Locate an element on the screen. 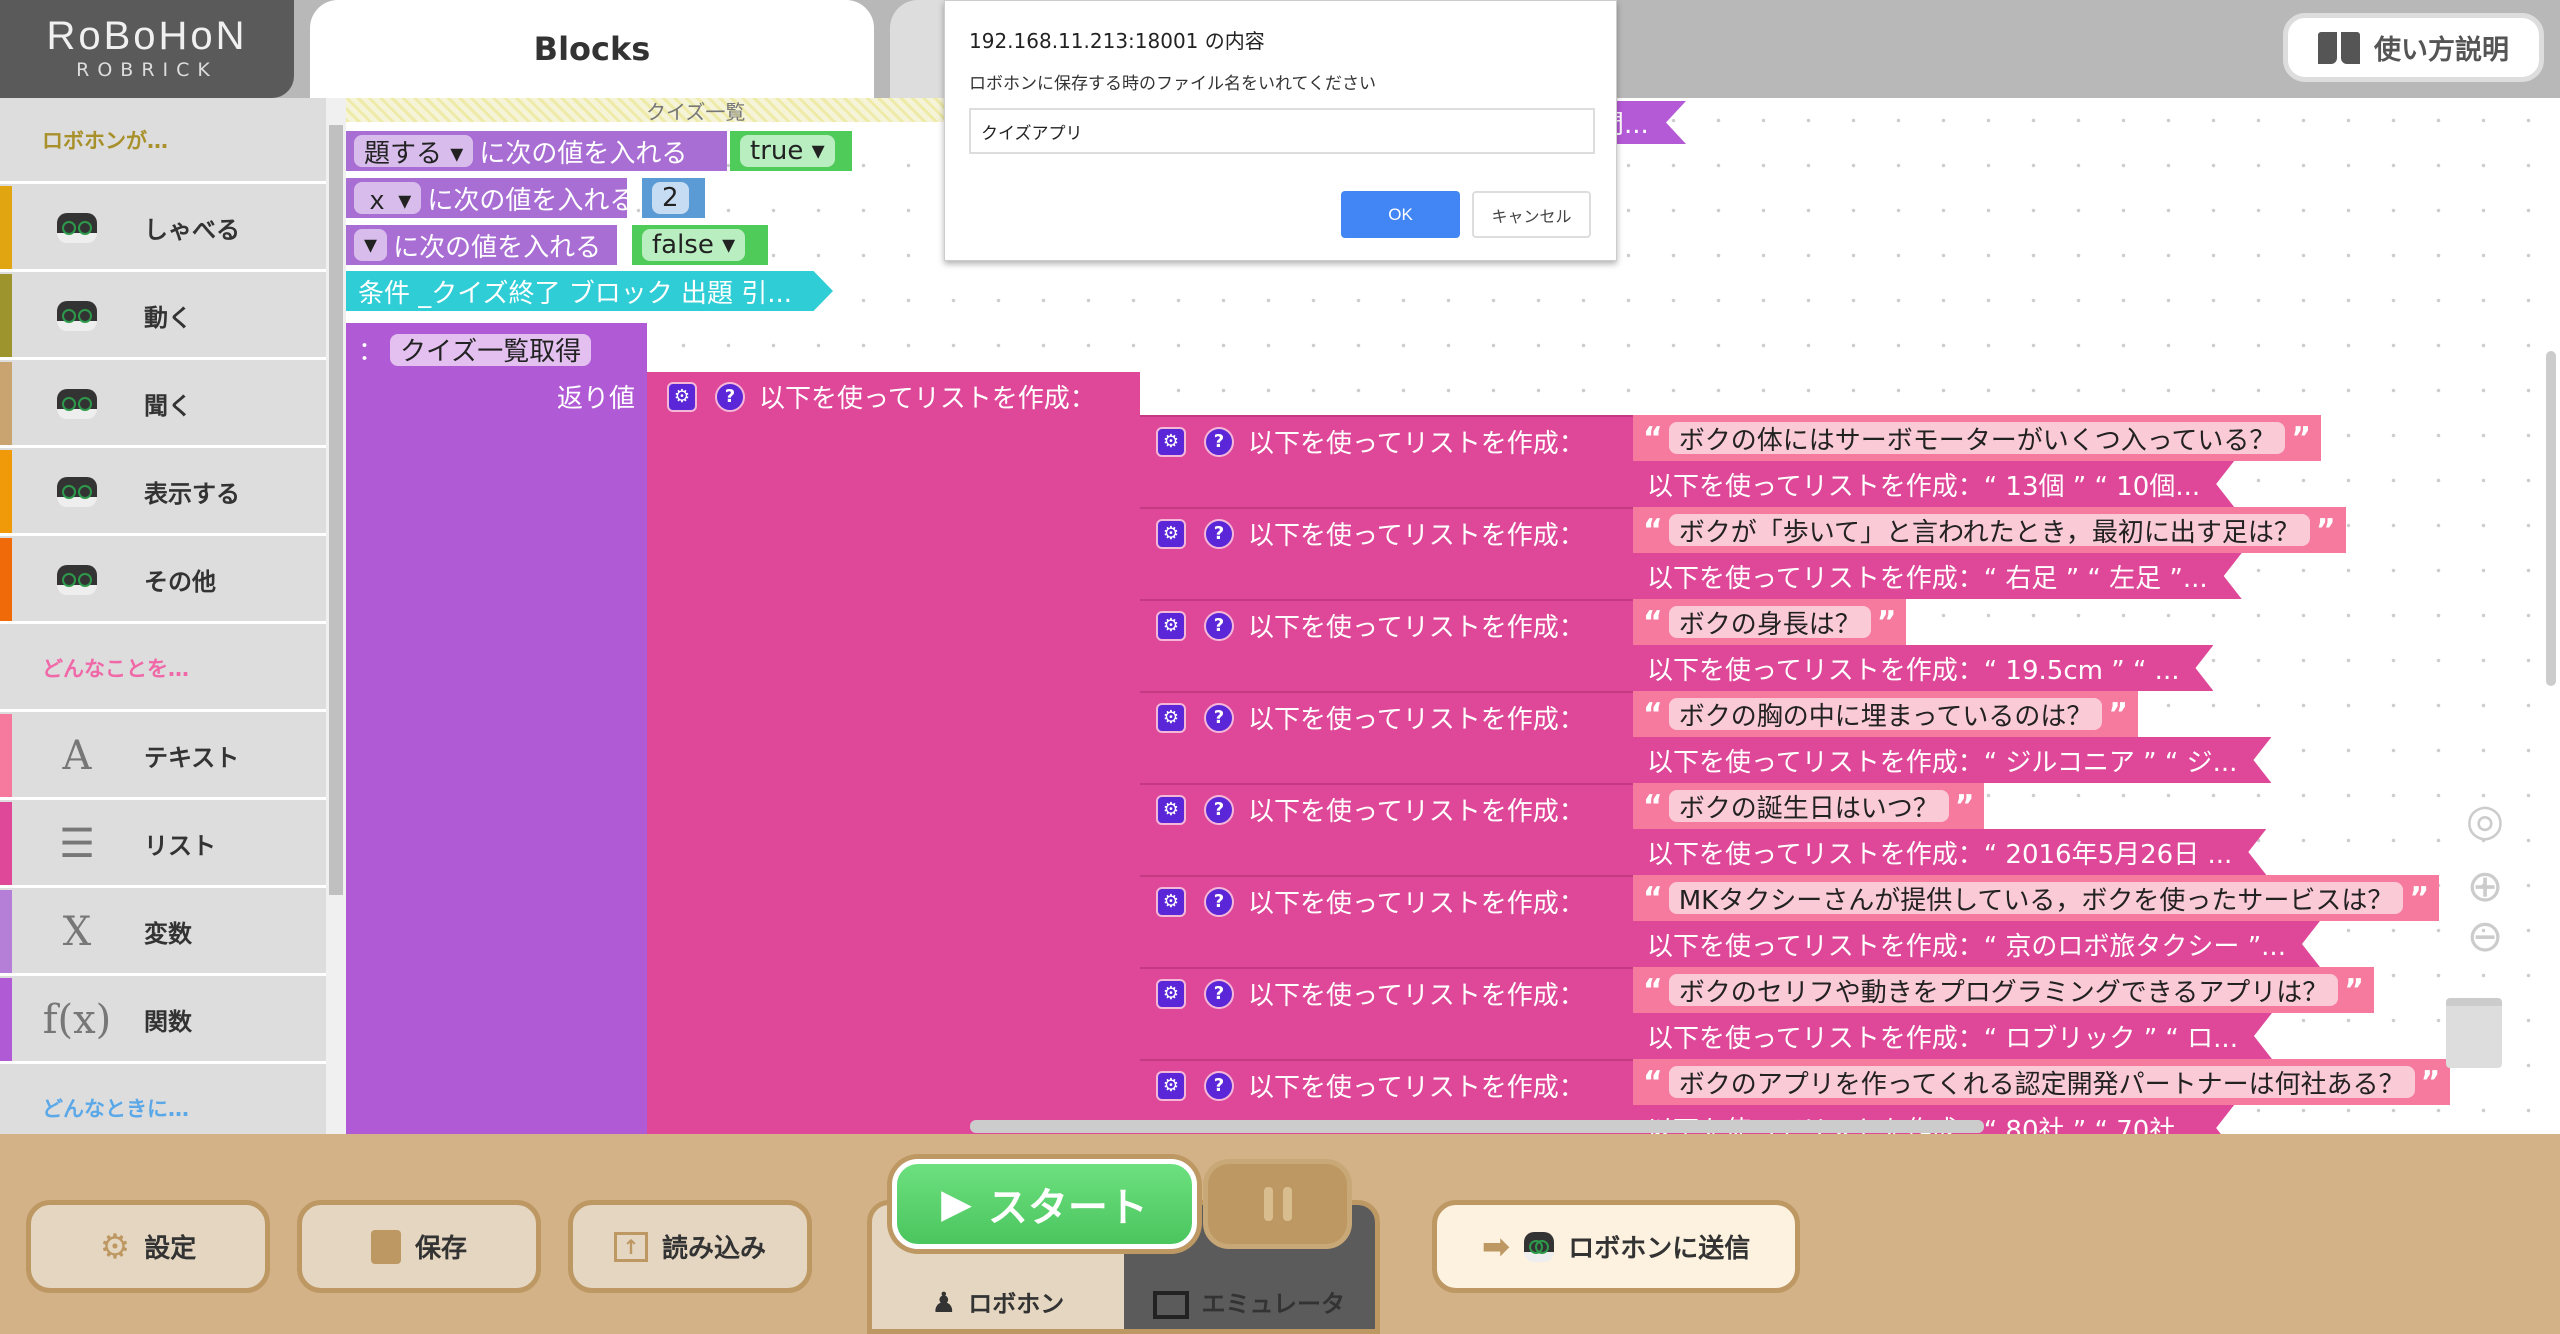  cancel-button: キャンセル is located at coordinates (1531, 214).